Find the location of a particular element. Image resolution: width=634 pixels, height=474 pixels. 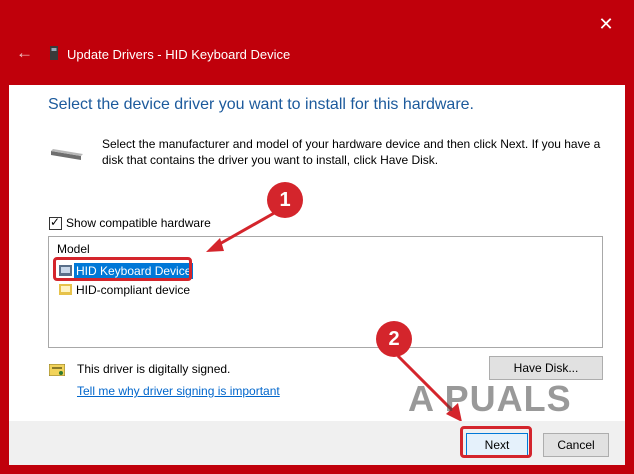

step-badge-1: 1 is located at coordinates (285, 200).